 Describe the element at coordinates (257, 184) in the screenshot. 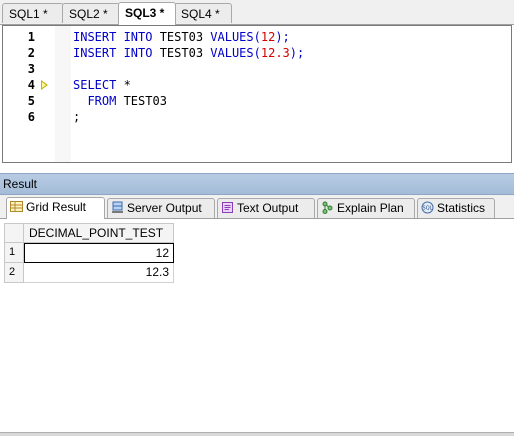

I see `result-panel-header: Result` at that location.